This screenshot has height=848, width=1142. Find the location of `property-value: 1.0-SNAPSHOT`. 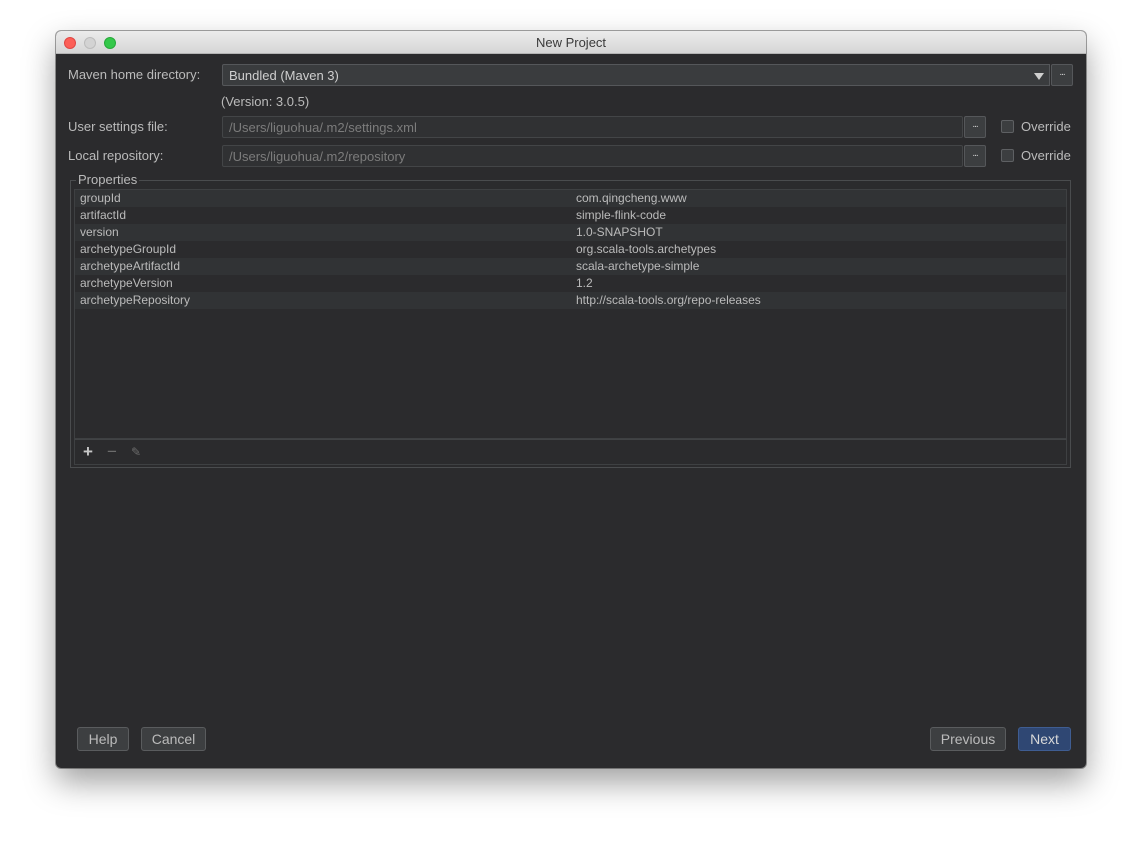

property-value: 1.0-SNAPSHOT is located at coordinates (619, 232).